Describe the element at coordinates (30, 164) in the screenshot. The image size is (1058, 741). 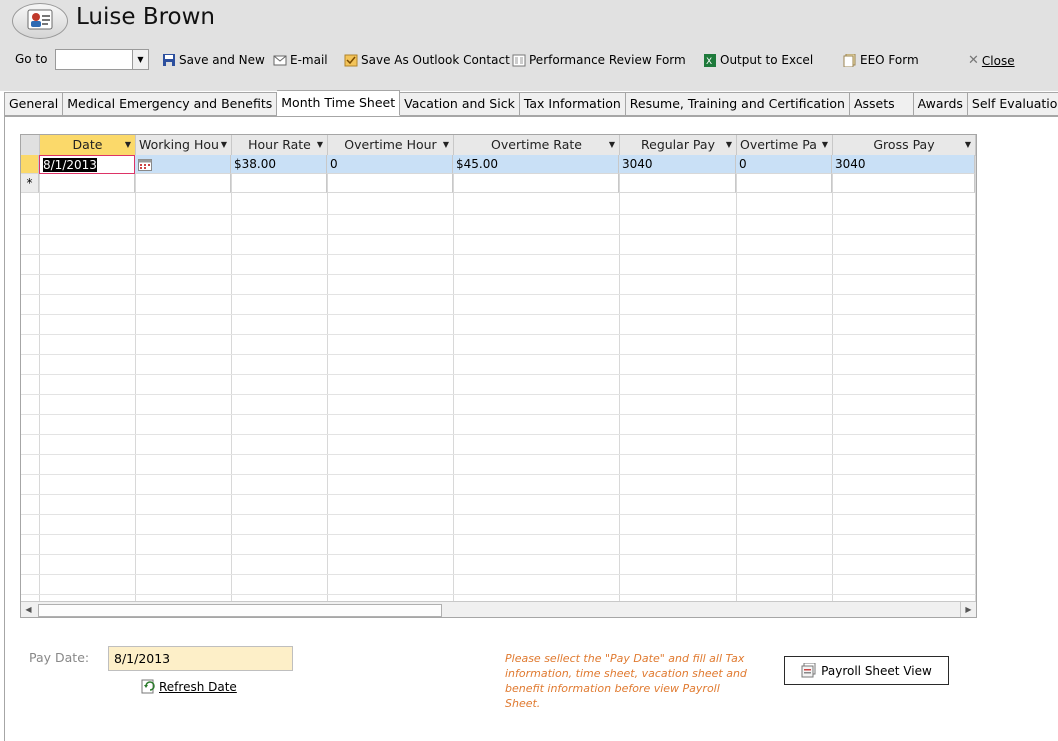
I see `record-selector` at that location.